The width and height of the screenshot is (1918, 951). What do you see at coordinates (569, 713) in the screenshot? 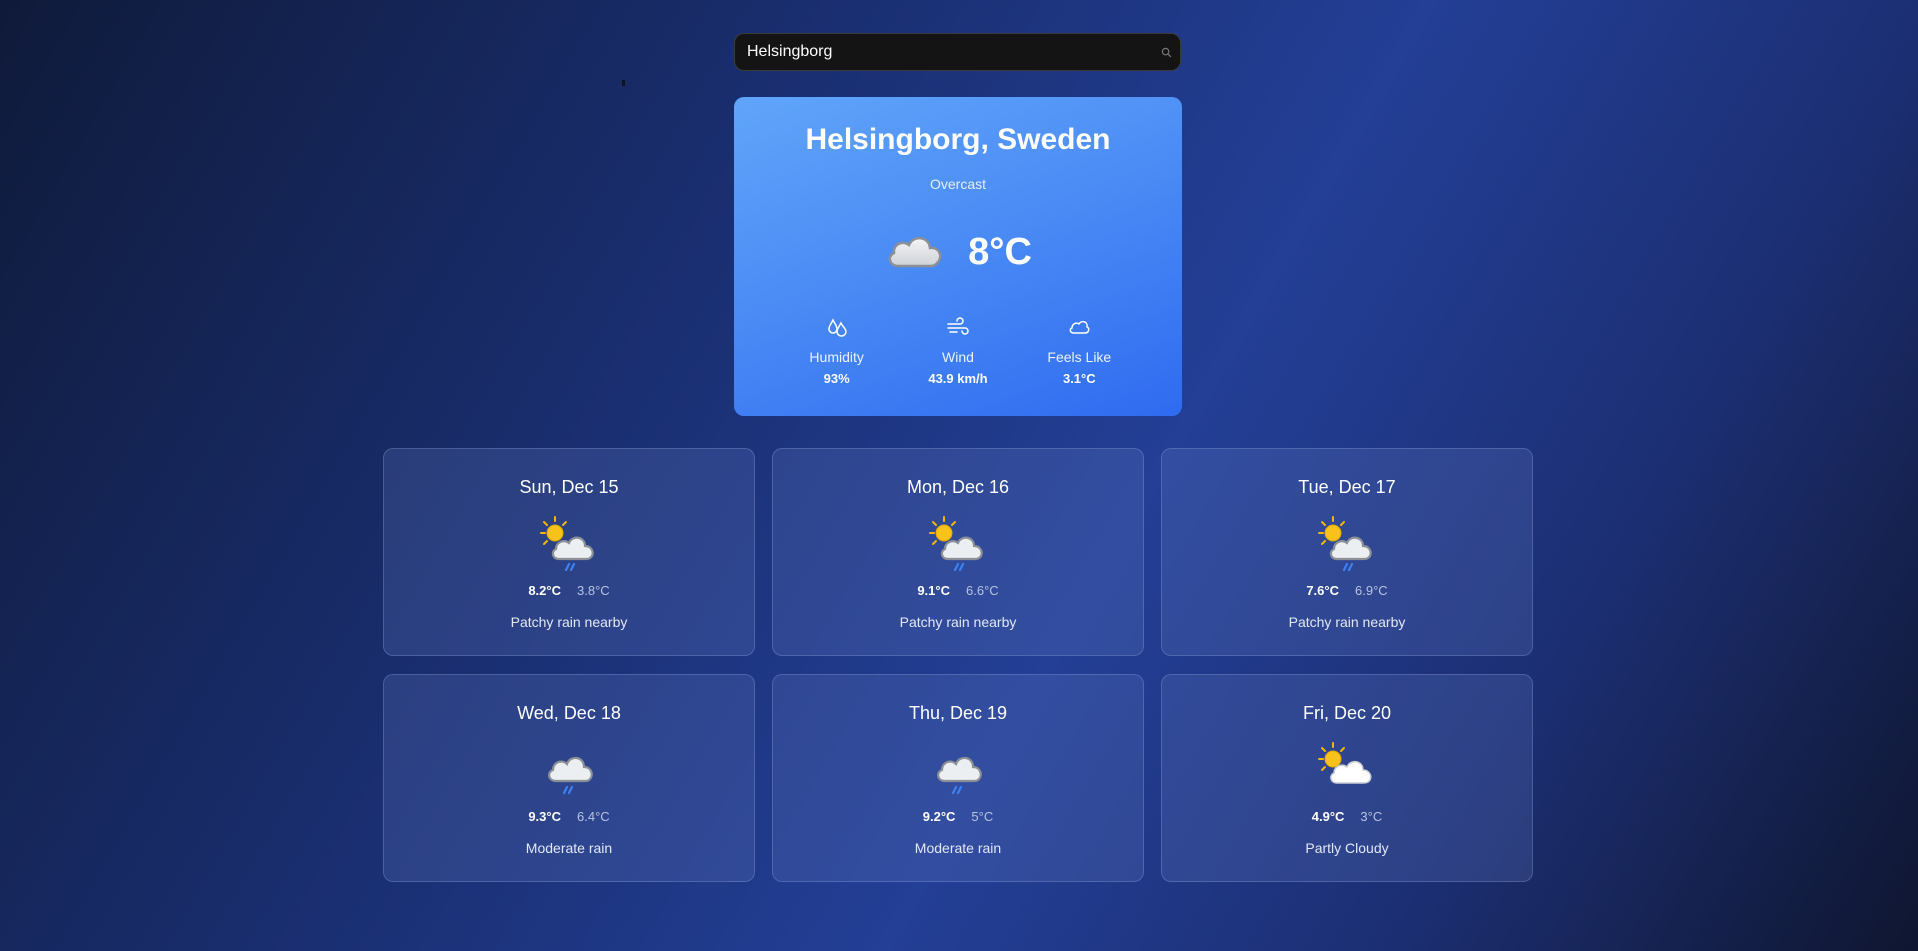
I see `forecast-date: Wed, Dec 18` at bounding box center [569, 713].